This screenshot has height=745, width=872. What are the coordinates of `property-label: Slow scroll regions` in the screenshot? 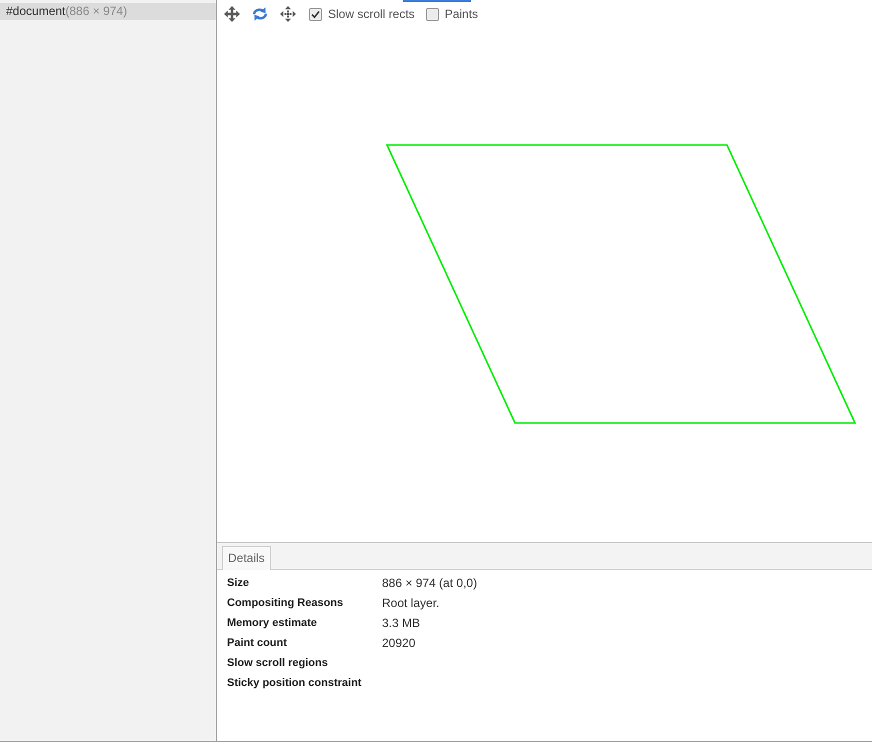 It's located at (277, 663).